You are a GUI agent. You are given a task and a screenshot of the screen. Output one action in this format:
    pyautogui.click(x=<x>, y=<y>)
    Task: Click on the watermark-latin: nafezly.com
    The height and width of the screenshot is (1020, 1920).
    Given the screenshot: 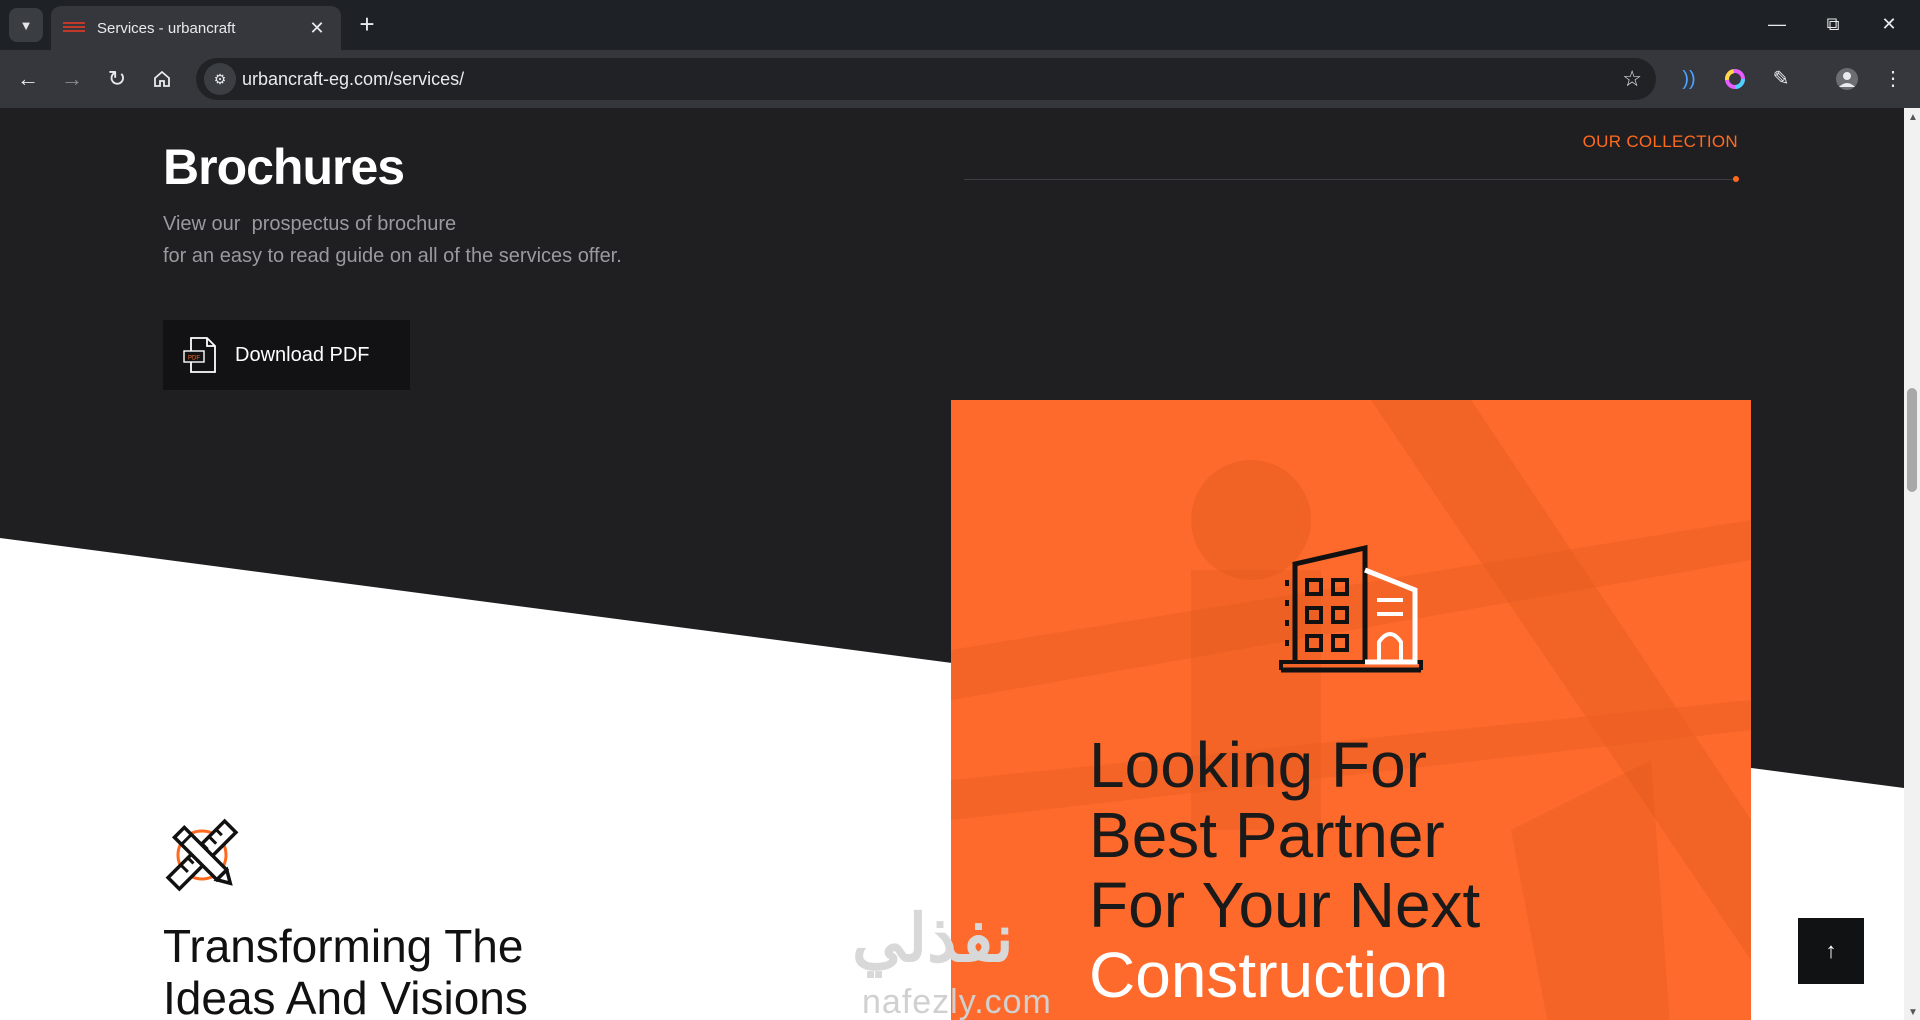 What is the action you would take?
    pyautogui.click(x=957, y=1001)
    